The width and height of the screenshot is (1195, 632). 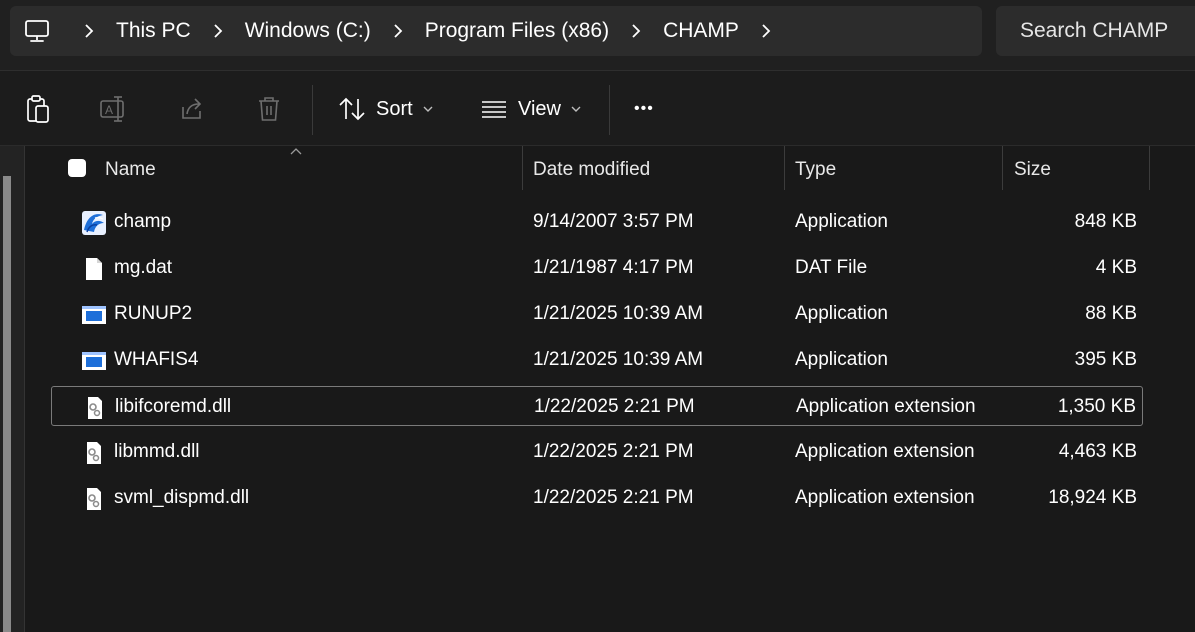 What do you see at coordinates (831, 267) in the screenshot?
I see `file-type: DAT File` at bounding box center [831, 267].